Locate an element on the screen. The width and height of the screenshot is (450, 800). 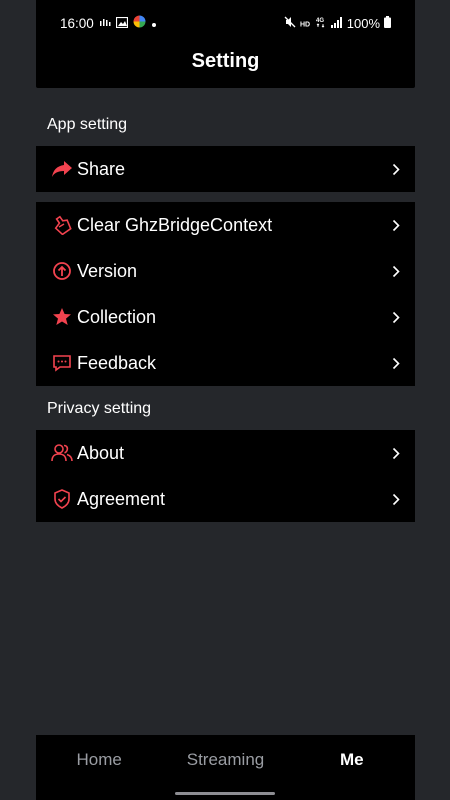
svg-text: HD is located at coordinates (305, 24).